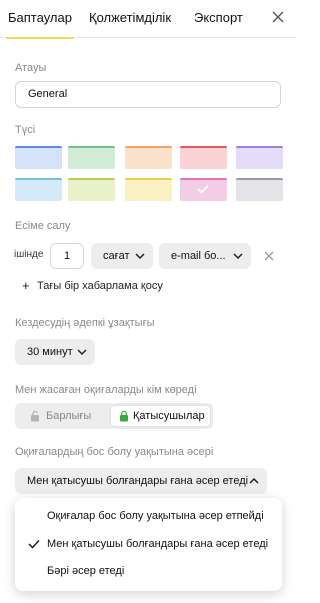 Image resolution: width=320 pixels, height=603 pixels. I want to click on busy-option-participant: Мен қатысушы болғандары ғана әсер етеді, so click(148, 544).